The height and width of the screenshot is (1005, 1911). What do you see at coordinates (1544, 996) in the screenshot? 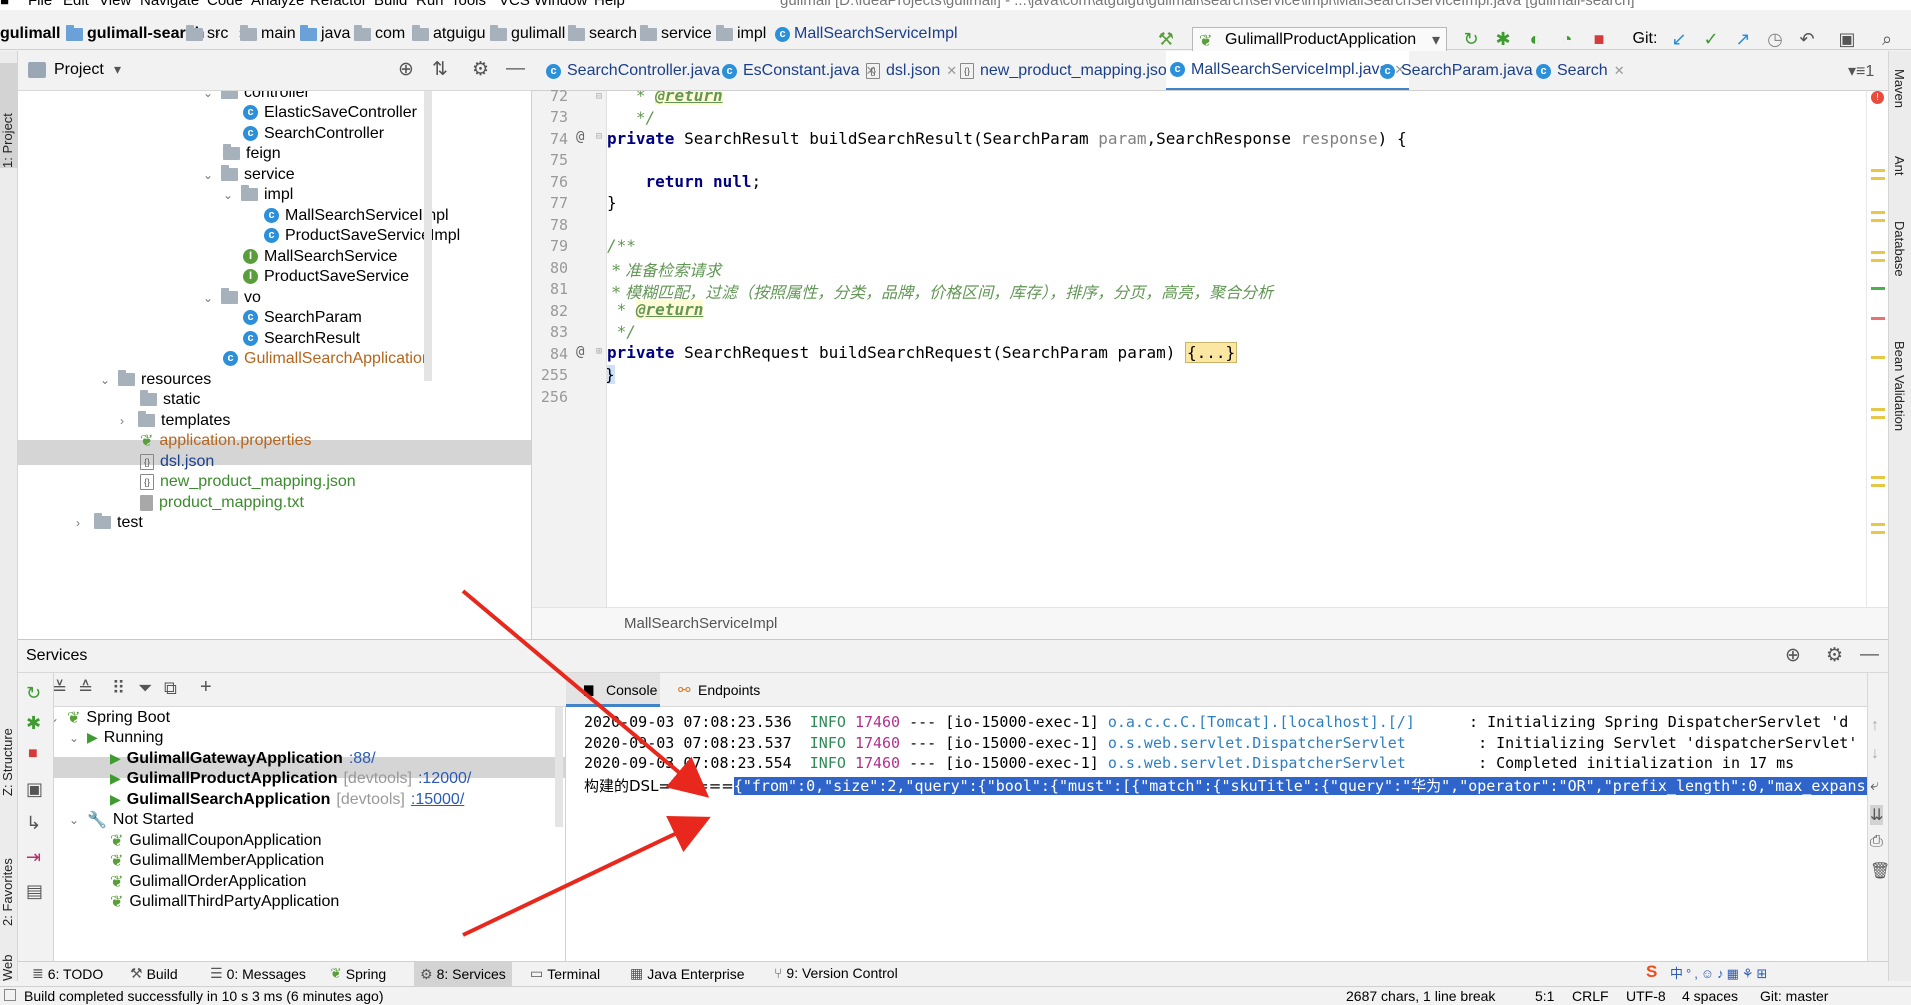
I see `status-caret-position: 5:1` at bounding box center [1544, 996].